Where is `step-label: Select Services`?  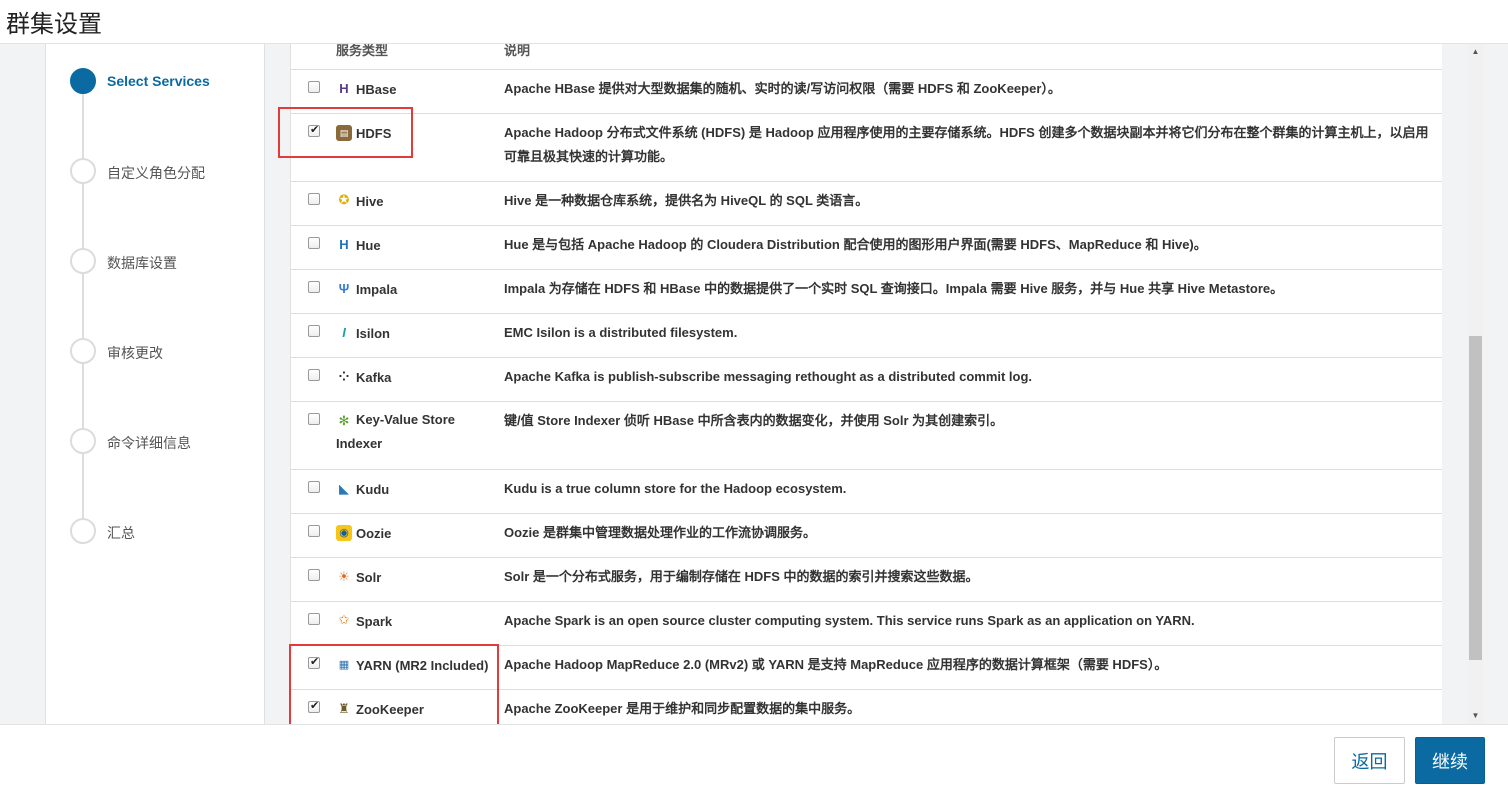
step-label: Select Services is located at coordinates (158, 81).